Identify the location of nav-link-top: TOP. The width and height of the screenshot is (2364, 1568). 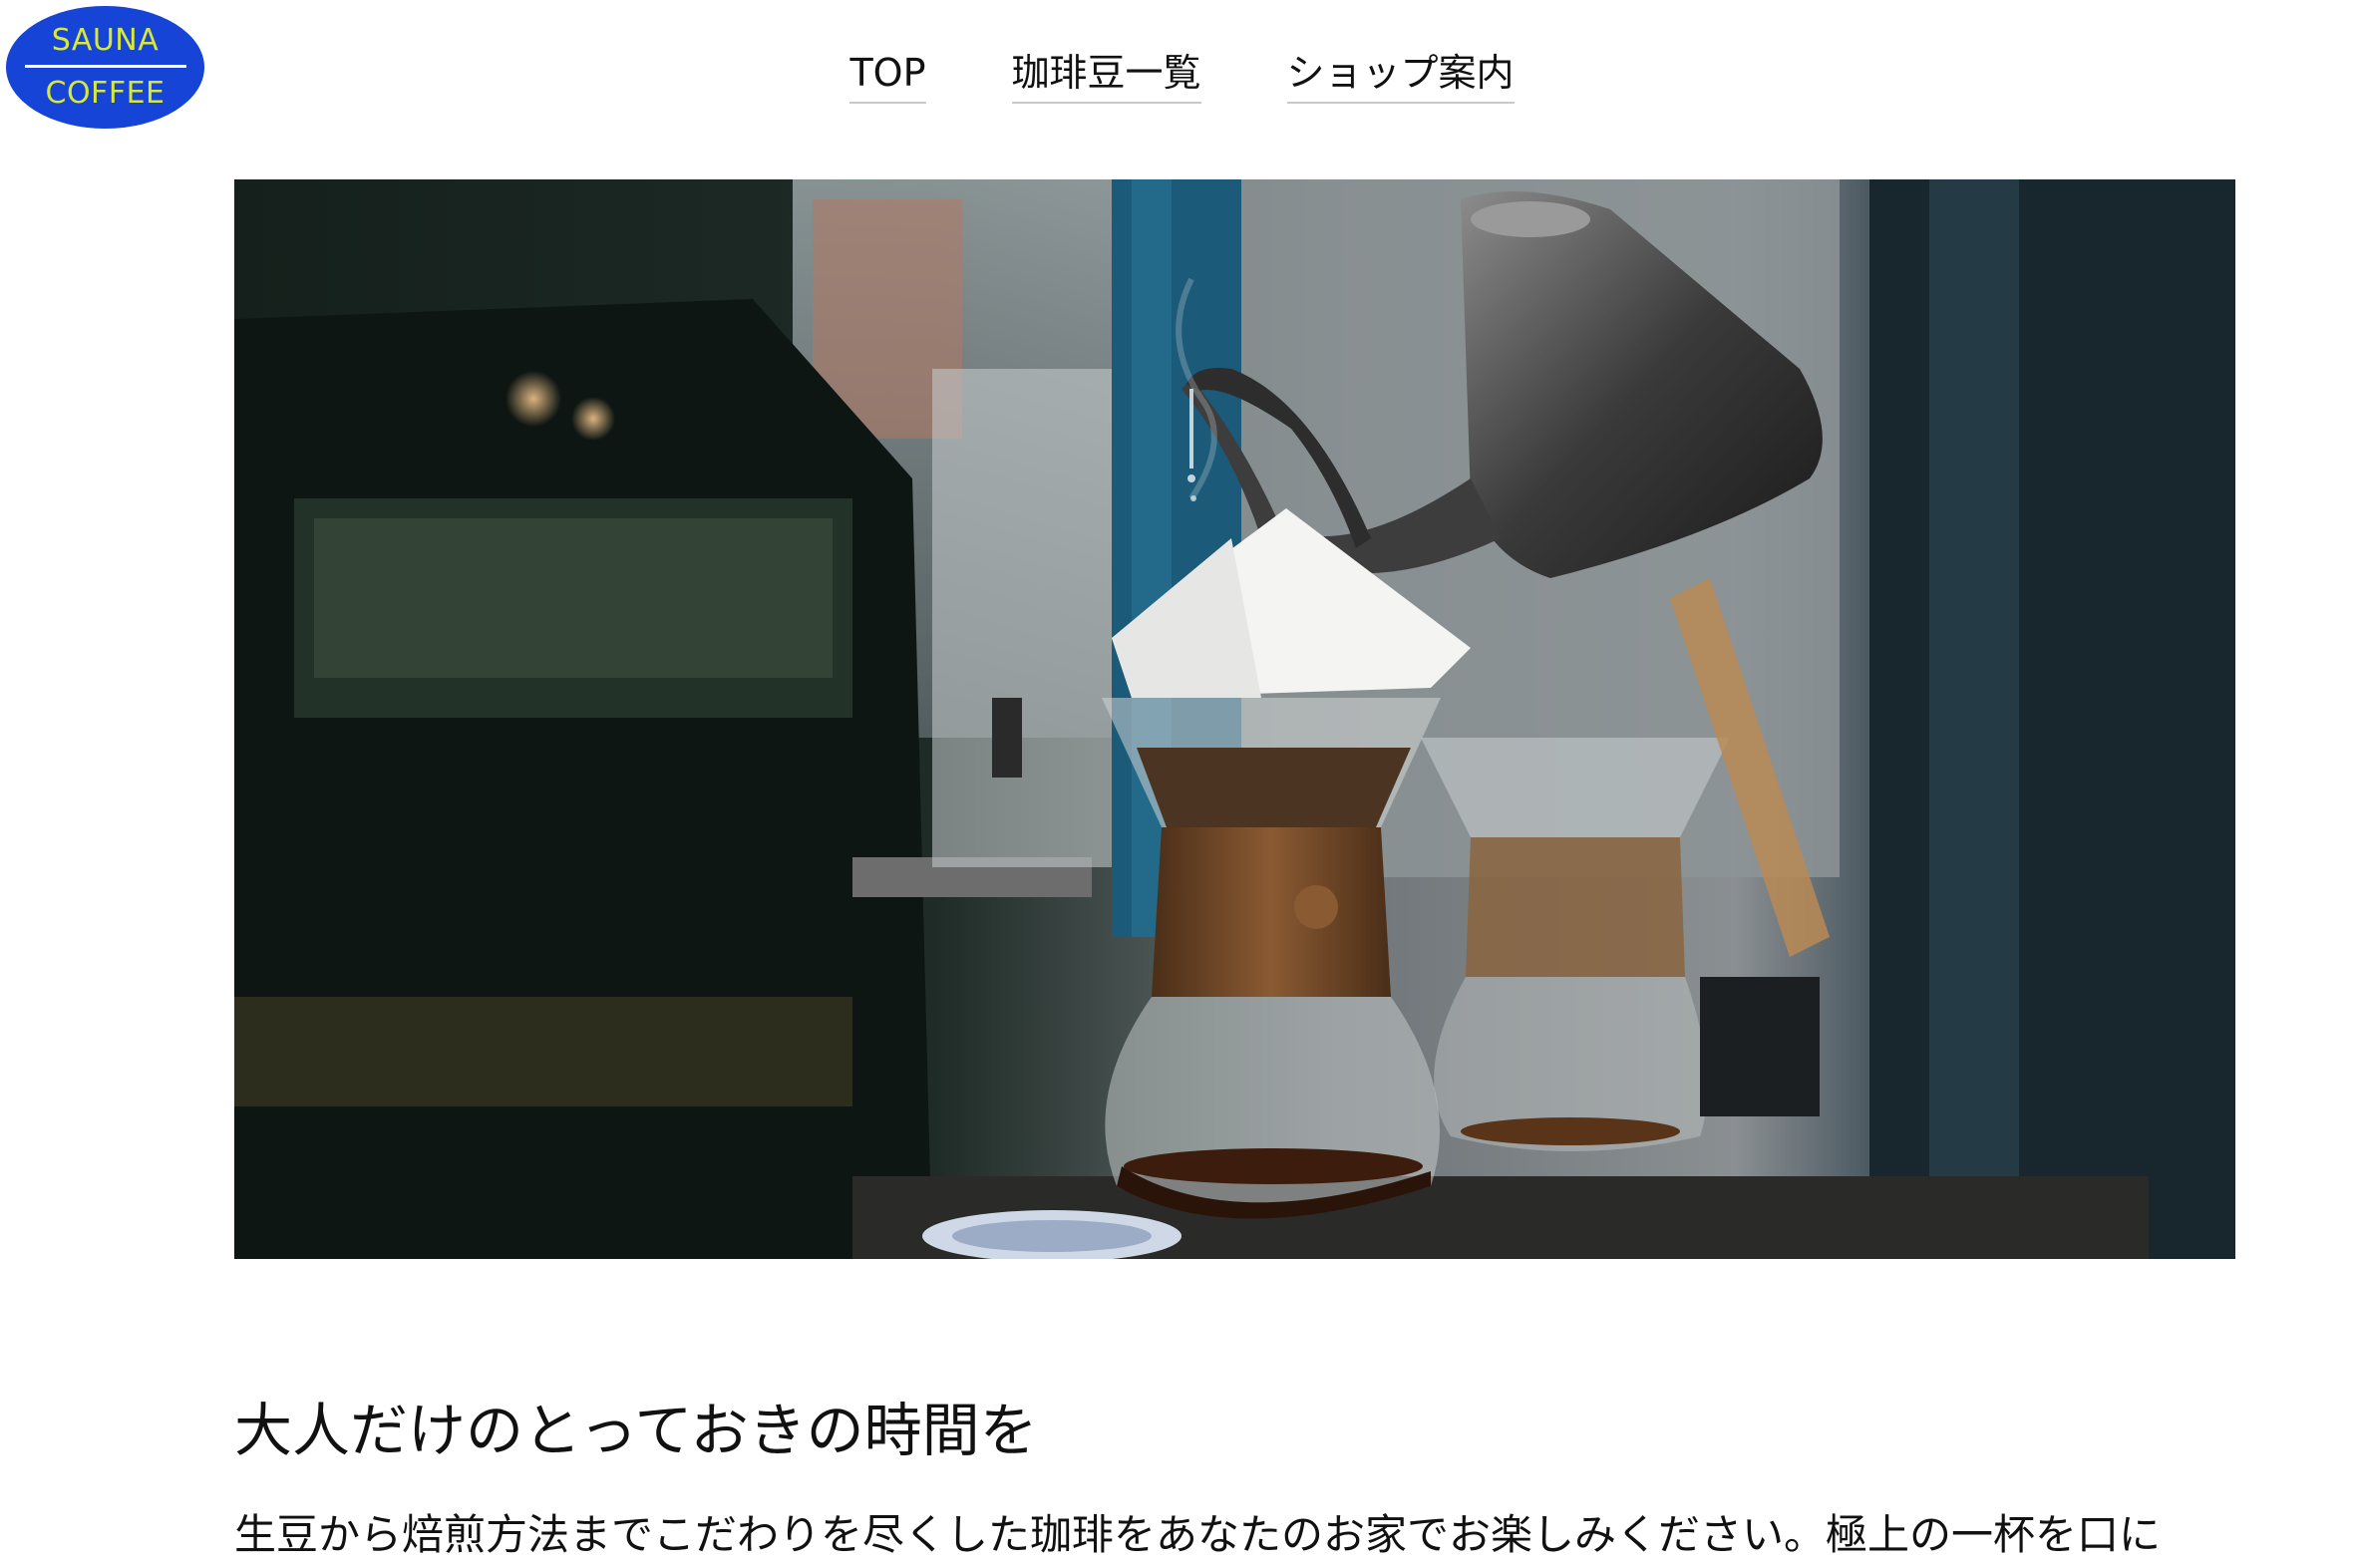
(887, 76).